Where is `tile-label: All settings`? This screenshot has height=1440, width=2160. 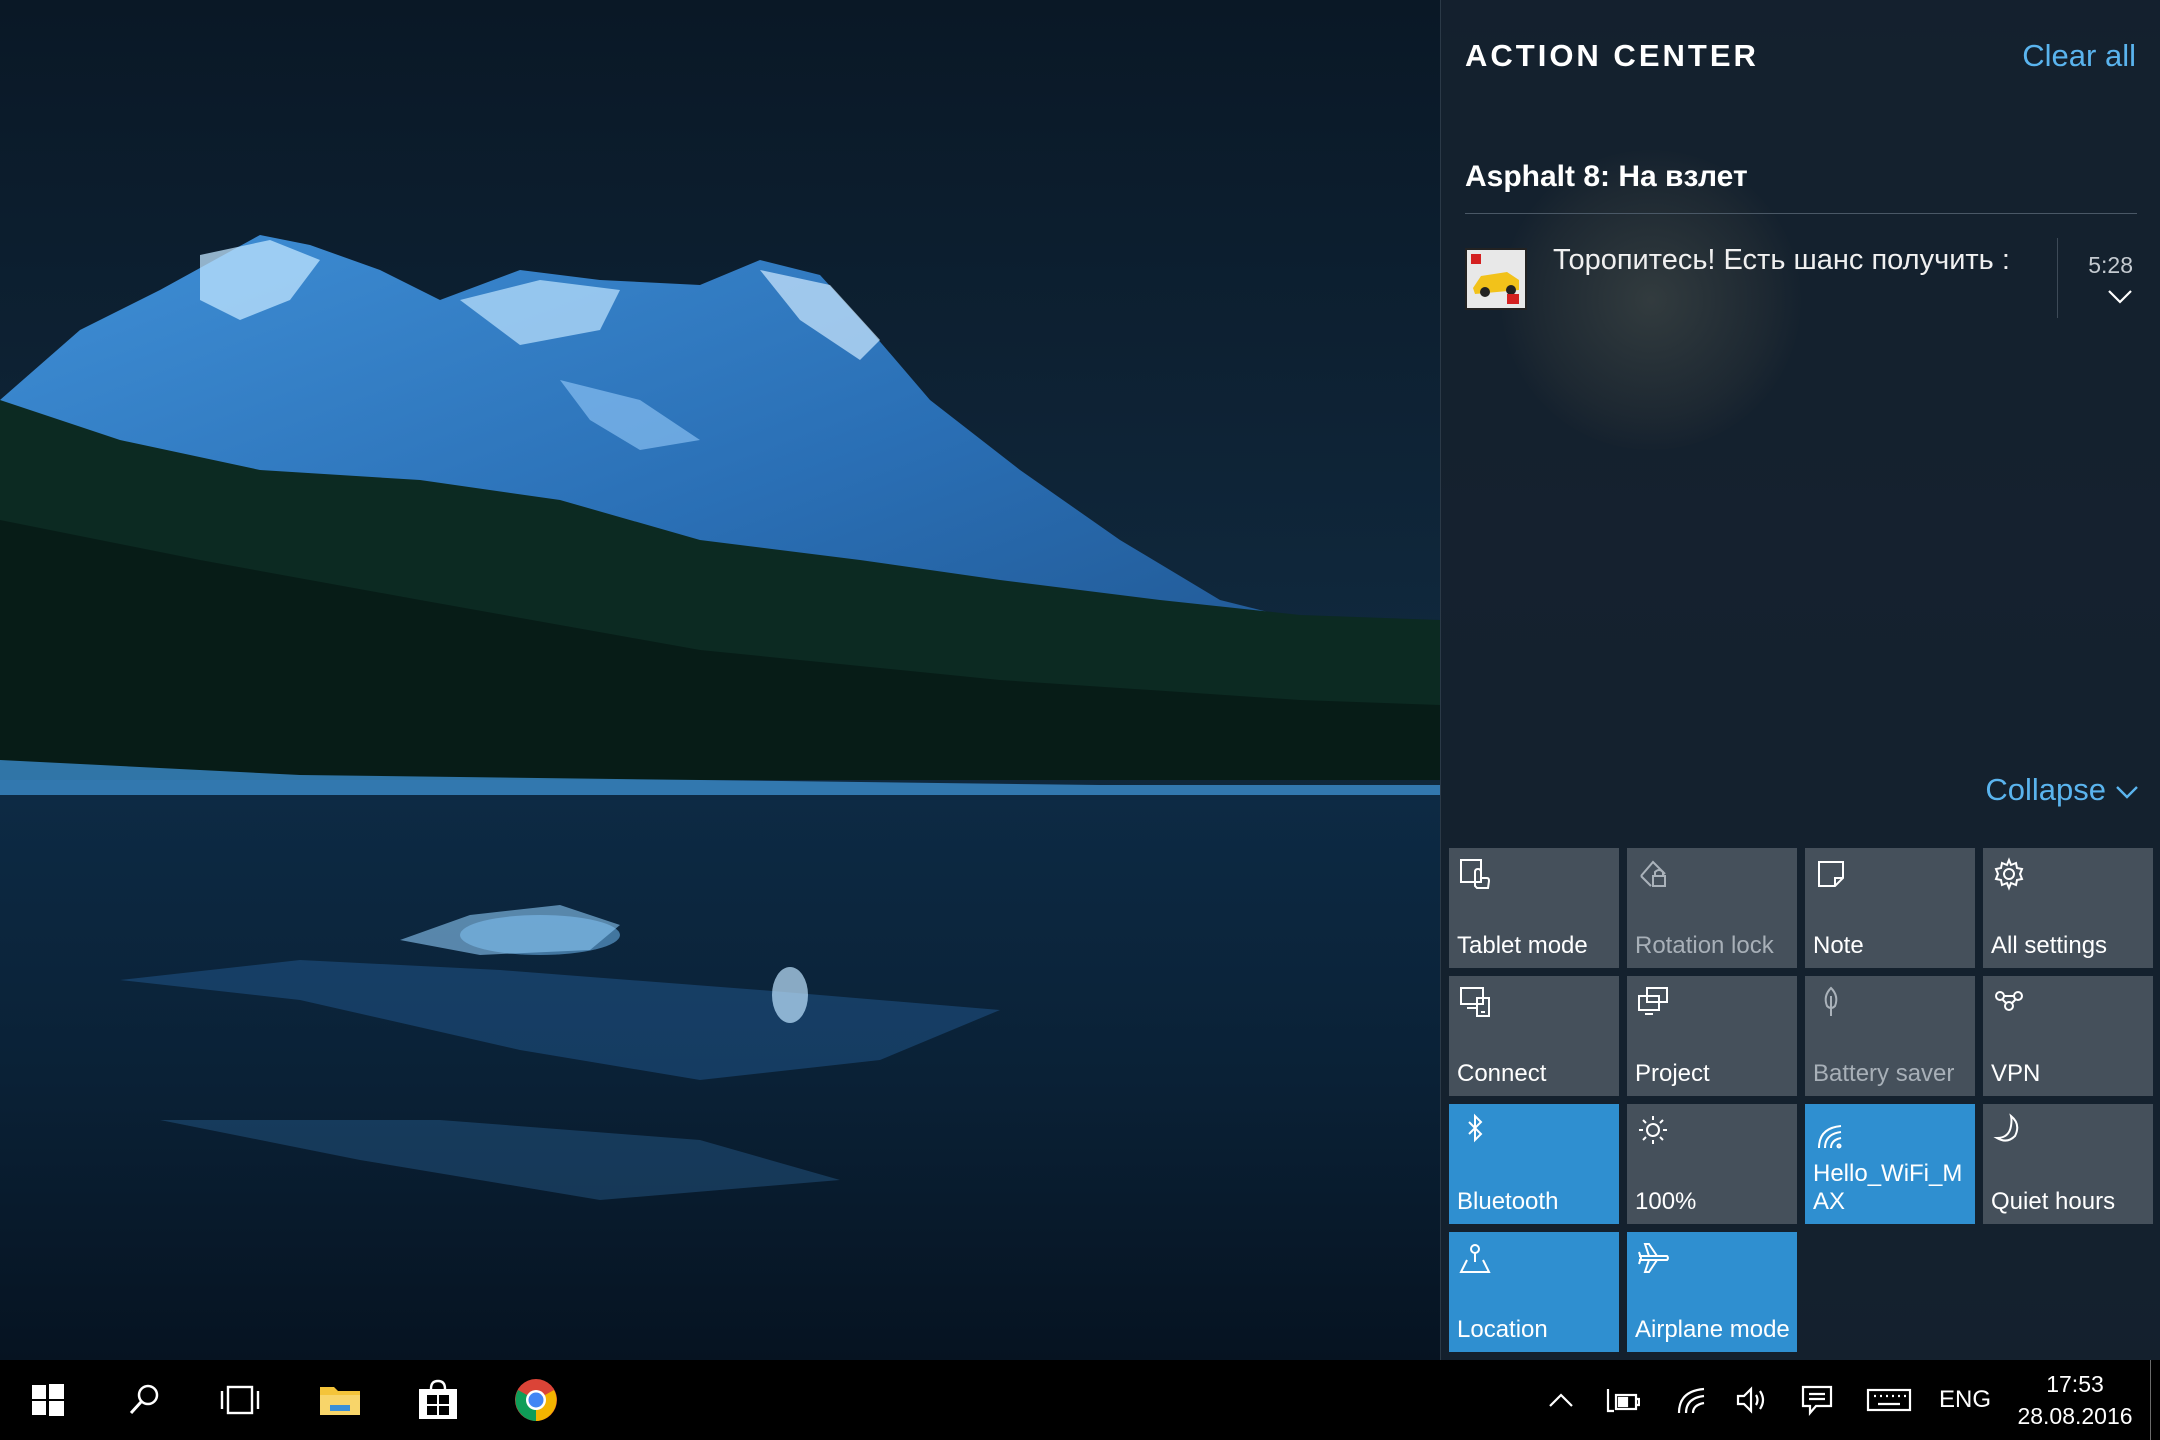
tile-label: All settings is located at coordinates (2049, 945).